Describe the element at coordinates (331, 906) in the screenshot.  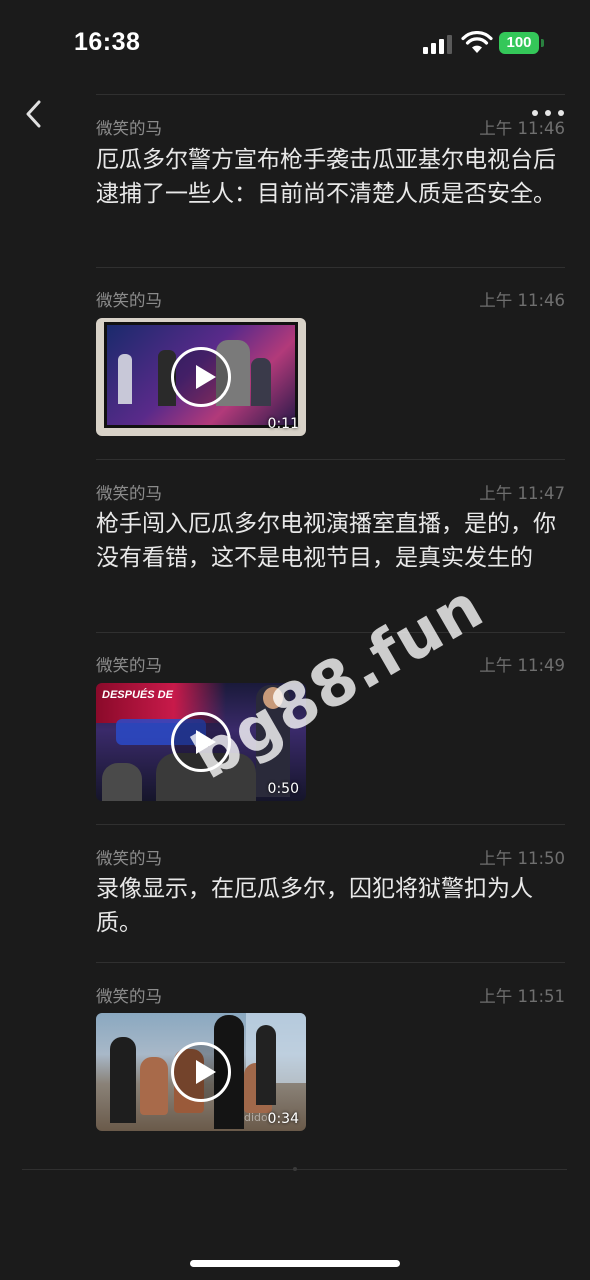
I see `message-text: 录像显示，在厄瓜多尔，囚犯将狱警扣为人质。` at that location.